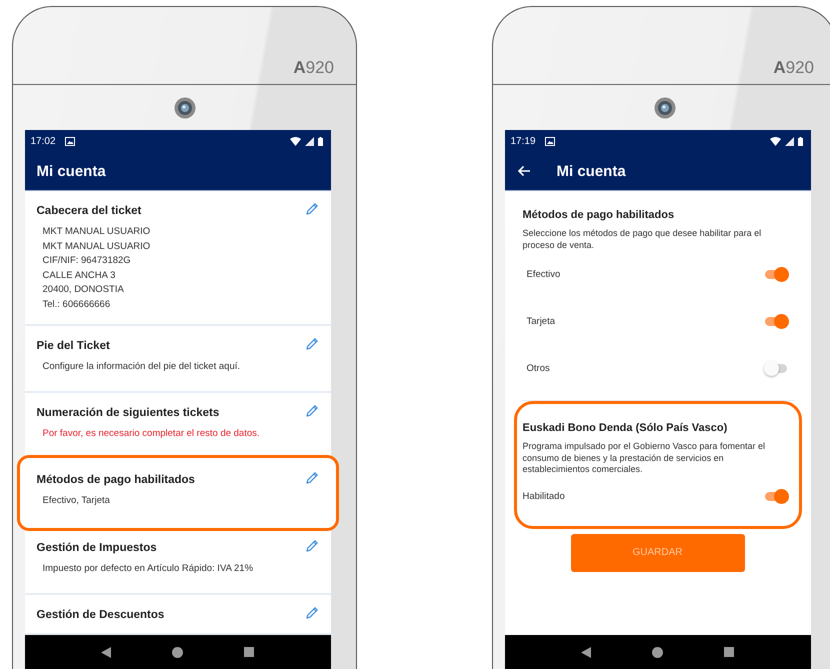  Describe the element at coordinates (128, 413) in the screenshot. I see `card-title: Numeración de siguientes tickets` at that location.